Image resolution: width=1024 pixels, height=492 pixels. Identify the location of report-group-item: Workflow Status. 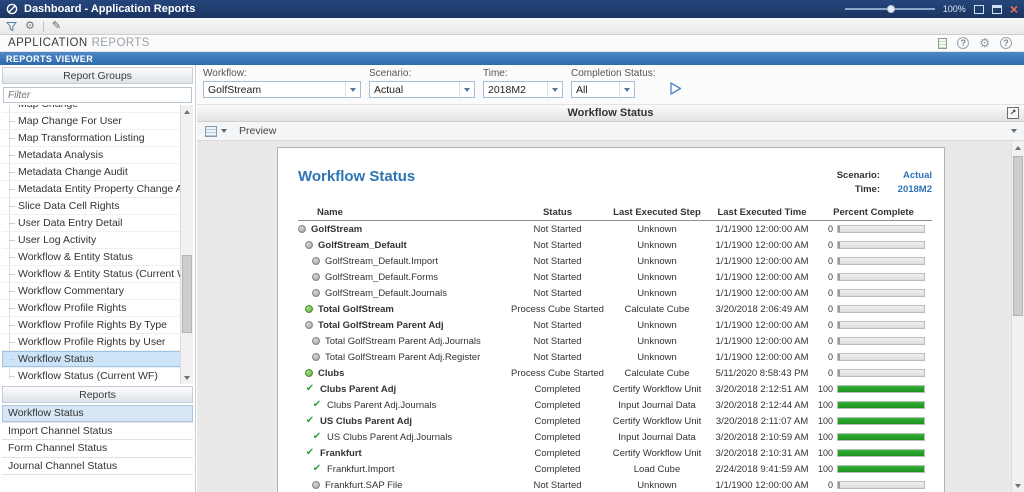
(97, 359).